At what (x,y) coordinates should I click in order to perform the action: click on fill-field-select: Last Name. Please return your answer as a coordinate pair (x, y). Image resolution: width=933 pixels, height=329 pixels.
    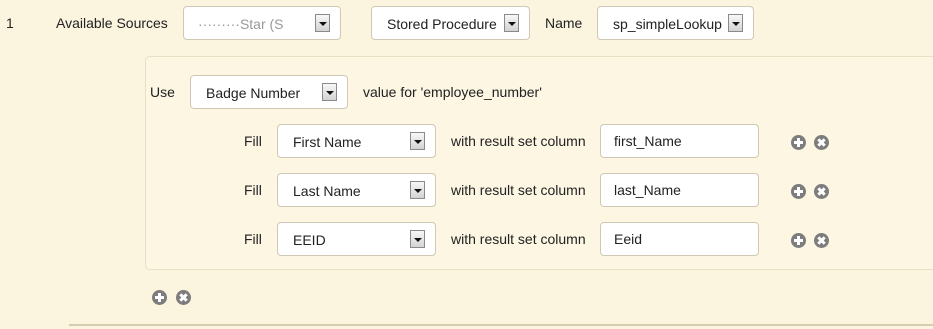
    Looking at the image, I should click on (356, 190).